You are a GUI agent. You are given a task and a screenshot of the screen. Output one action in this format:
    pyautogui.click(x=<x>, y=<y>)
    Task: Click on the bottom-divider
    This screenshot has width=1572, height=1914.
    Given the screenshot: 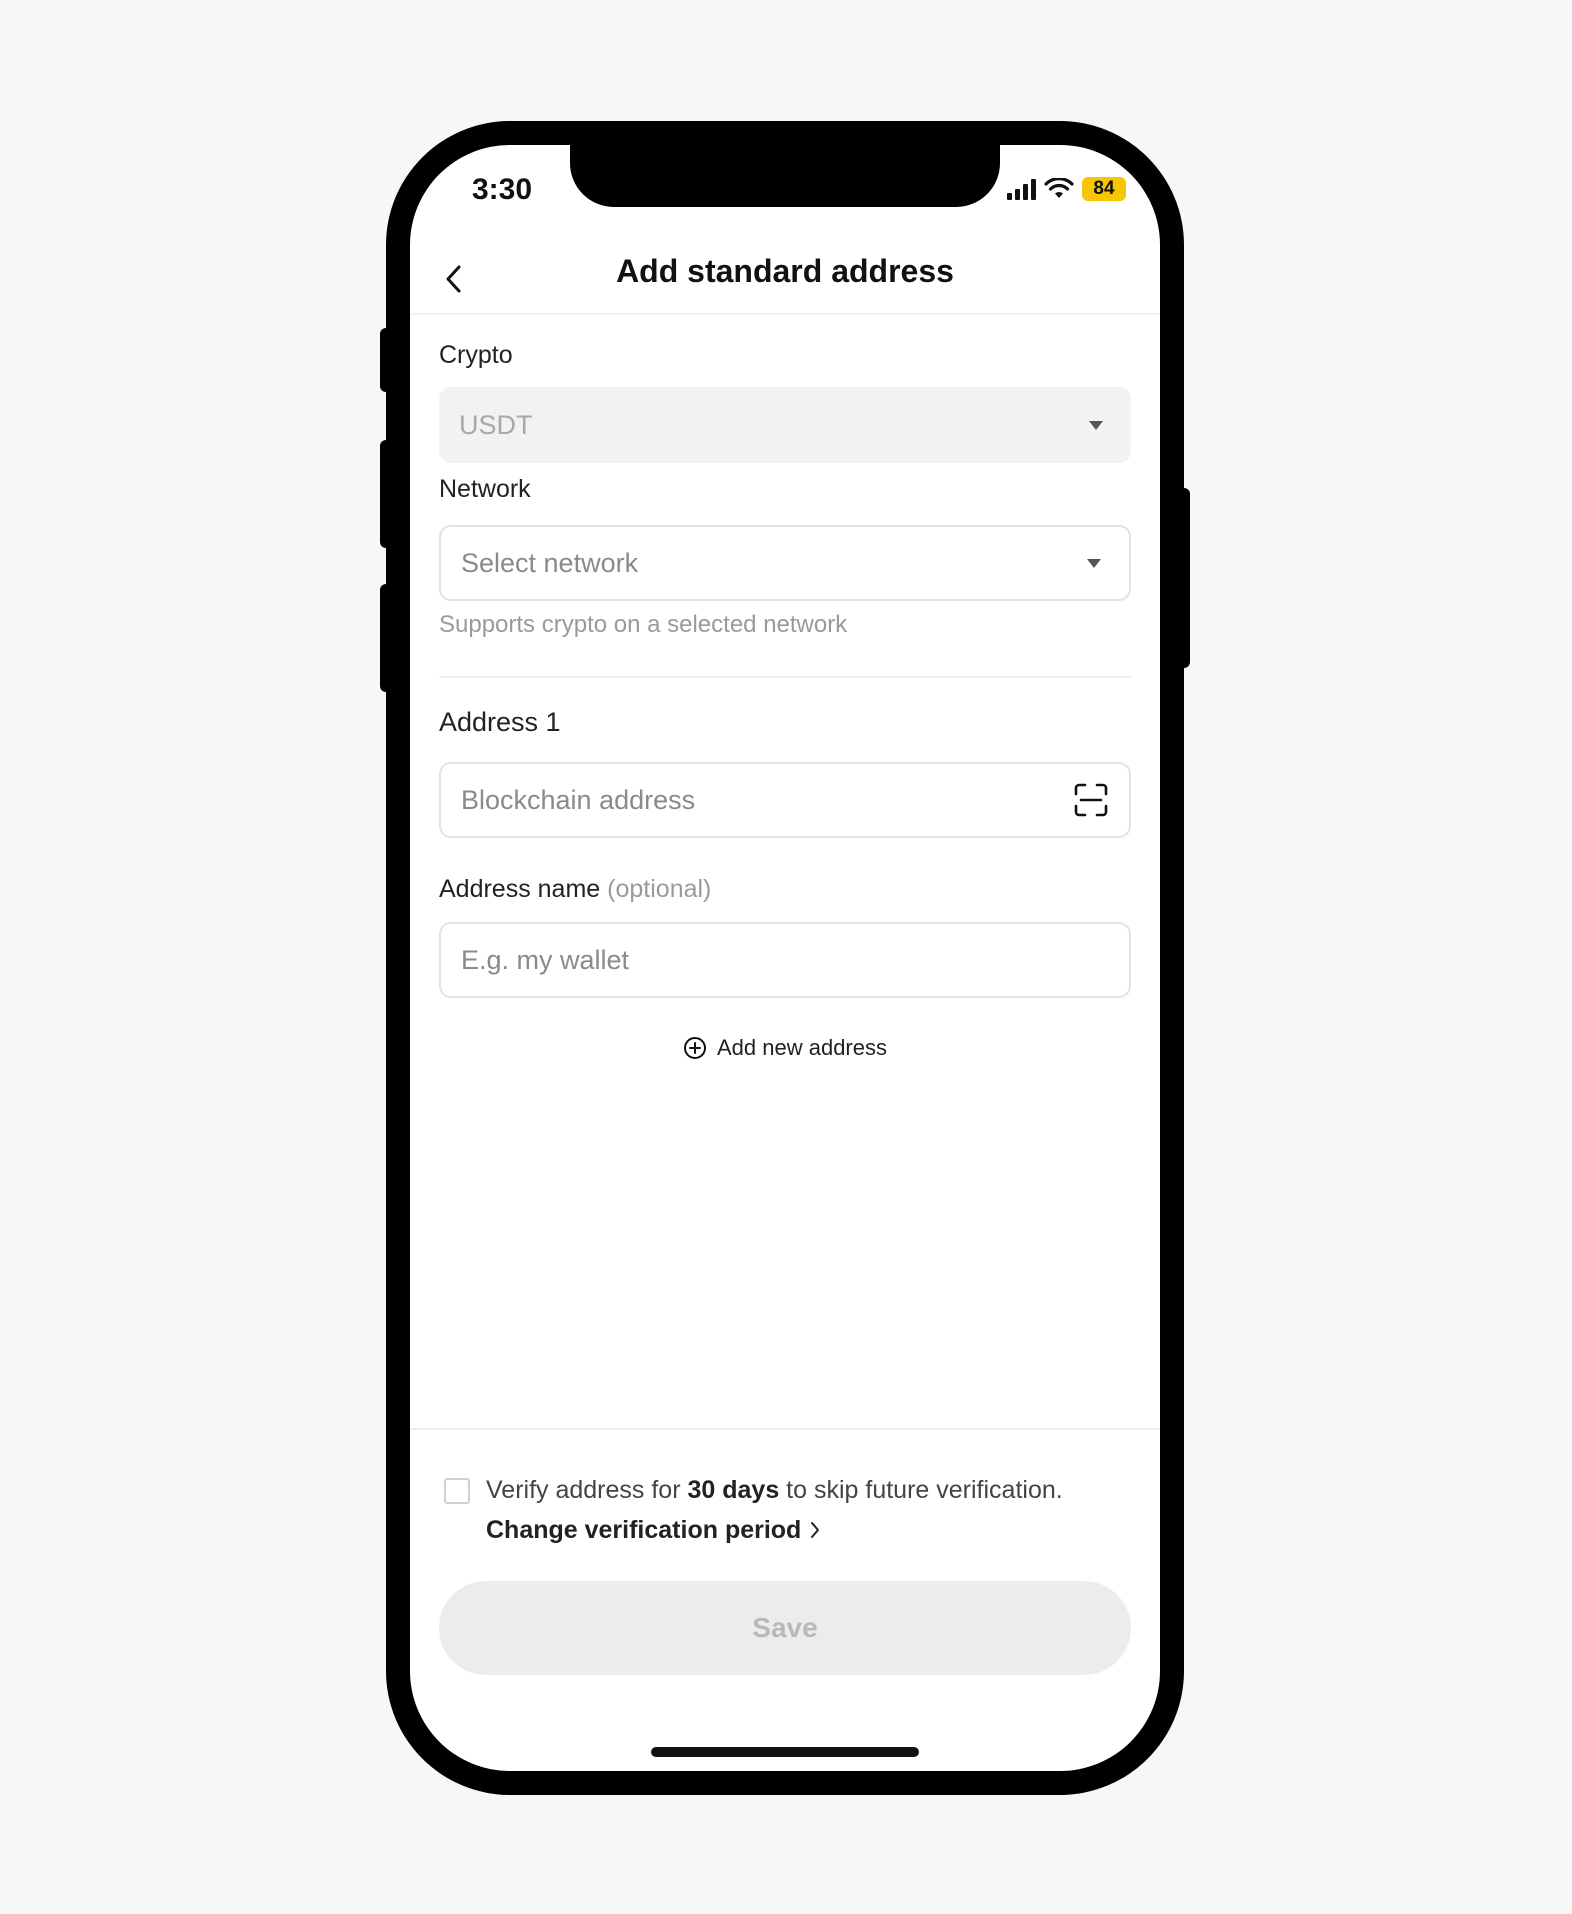 What is the action you would take?
    pyautogui.click(x=785, y=1429)
    